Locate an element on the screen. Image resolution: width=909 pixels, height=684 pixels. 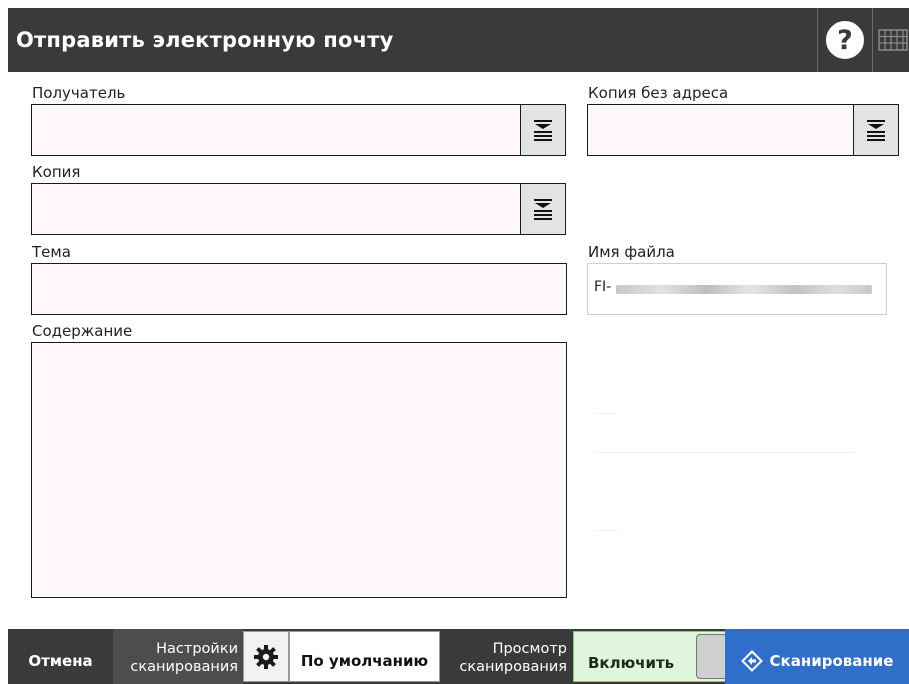
title-bar: Отправить электронную почту ? is located at coordinates (458, 40).